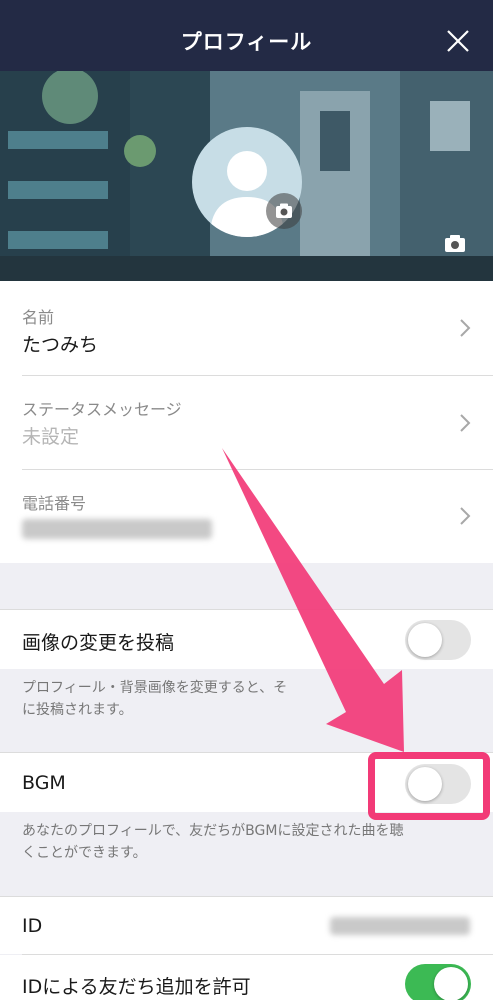 The image size is (493, 1000). Describe the element at coordinates (458, 41) in the screenshot. I see `close-icon` at that location.